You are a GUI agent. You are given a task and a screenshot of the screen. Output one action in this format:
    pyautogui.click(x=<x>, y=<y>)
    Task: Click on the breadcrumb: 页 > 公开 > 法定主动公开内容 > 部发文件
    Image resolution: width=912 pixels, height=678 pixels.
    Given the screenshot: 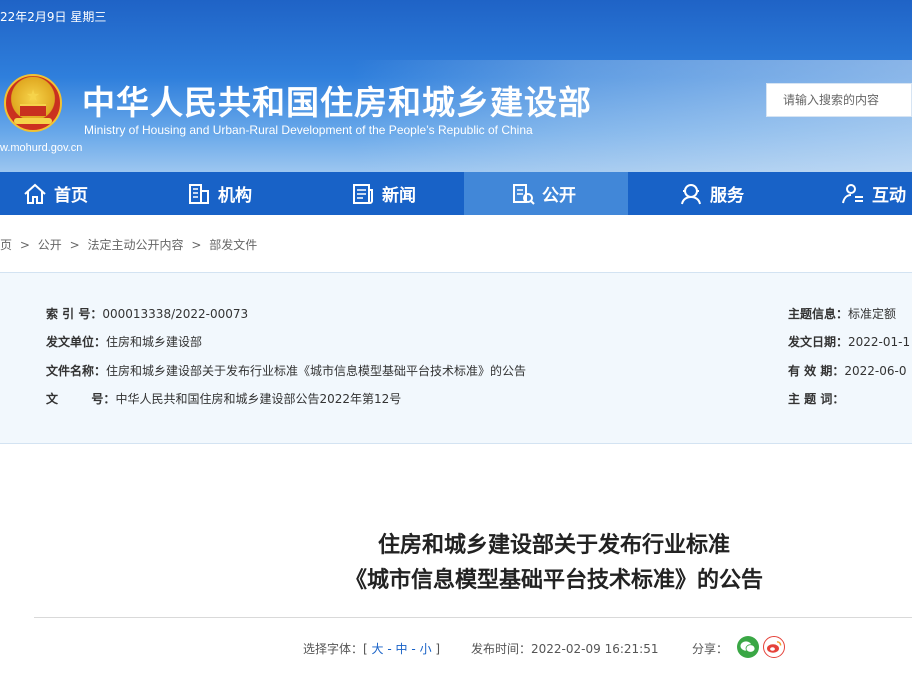 What is the action you would take?
    pyautogui.click(x=130, y=244)
    